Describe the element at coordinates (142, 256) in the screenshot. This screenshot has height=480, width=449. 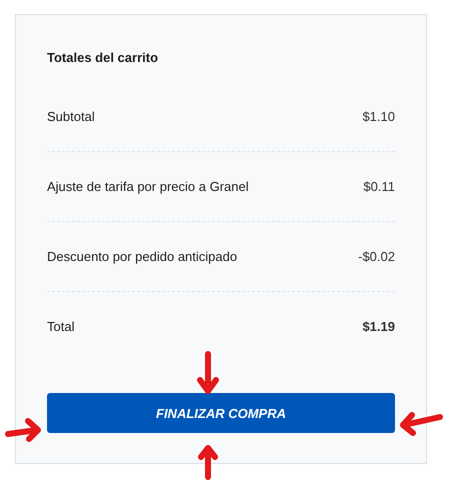
I see `row-label: Descuento por pedido anticipado` at that location.